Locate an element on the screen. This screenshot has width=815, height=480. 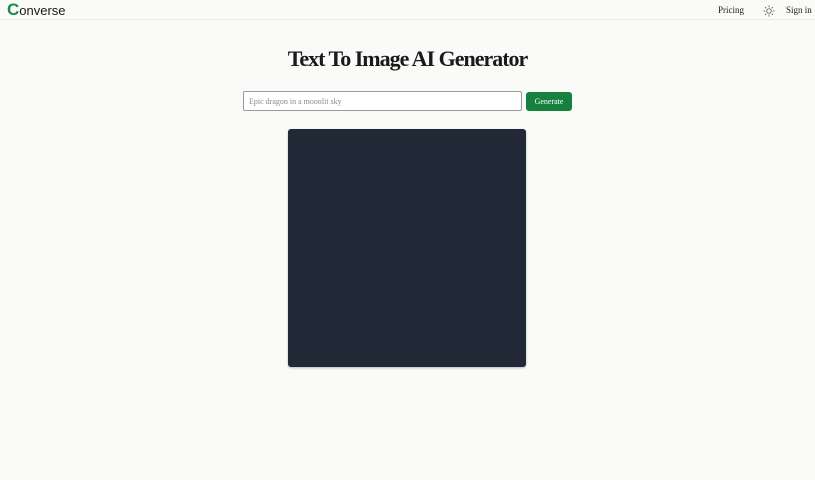
prompt-input is located at coordinates (382, 101).